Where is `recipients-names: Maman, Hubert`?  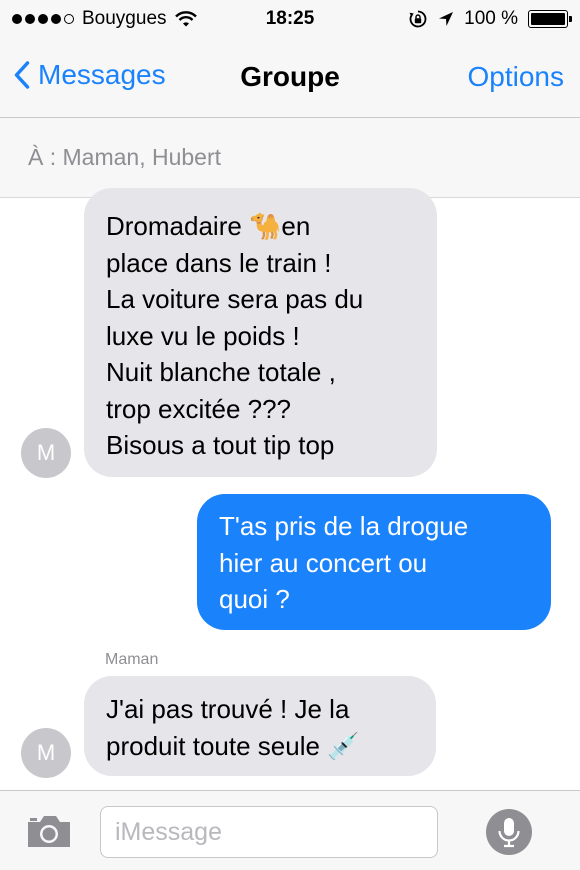 recipients-names: Maman, Hubert is located at coordinates (142, 157).